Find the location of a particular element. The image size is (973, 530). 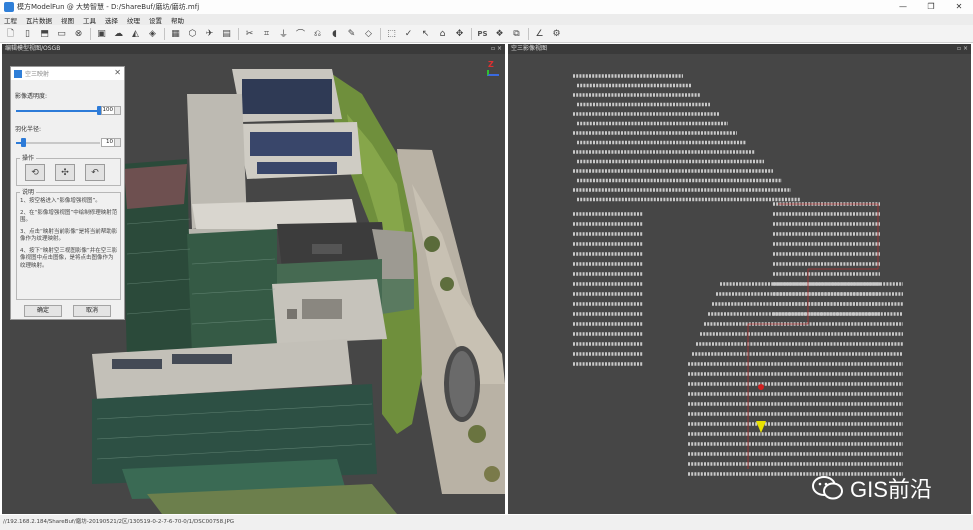

drone-icon: ✈ is located at coordinates (209, 33).